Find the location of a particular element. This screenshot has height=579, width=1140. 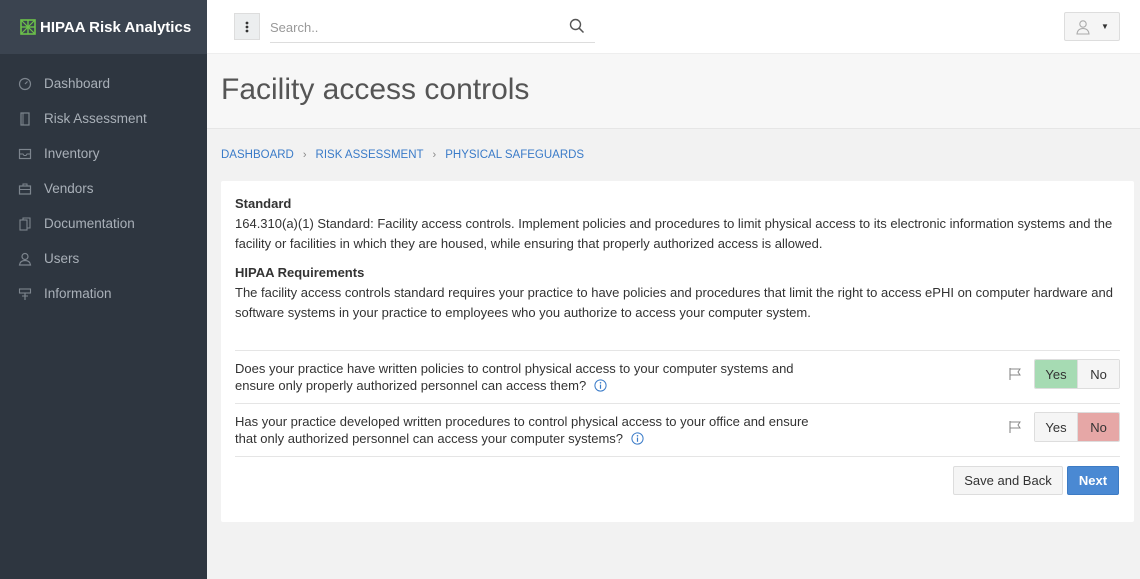

briefcase-icon is located at coordinates (25, 189).